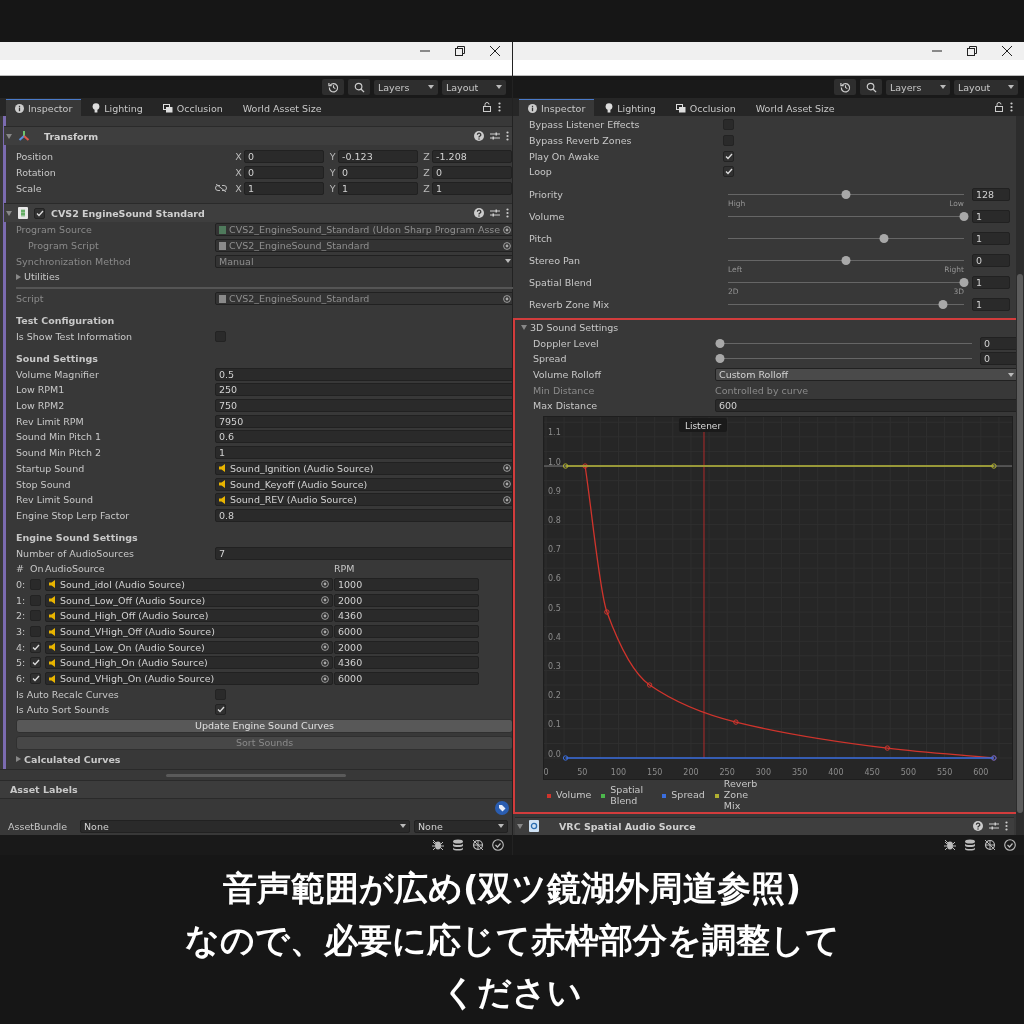 Image resolution: width=1024 pixels, height=1024 pixels. What do you see at coordinates (554, 520) in the screenshot?
I see `axis-tick-label: 0.8` at bounding box center [554, 520].